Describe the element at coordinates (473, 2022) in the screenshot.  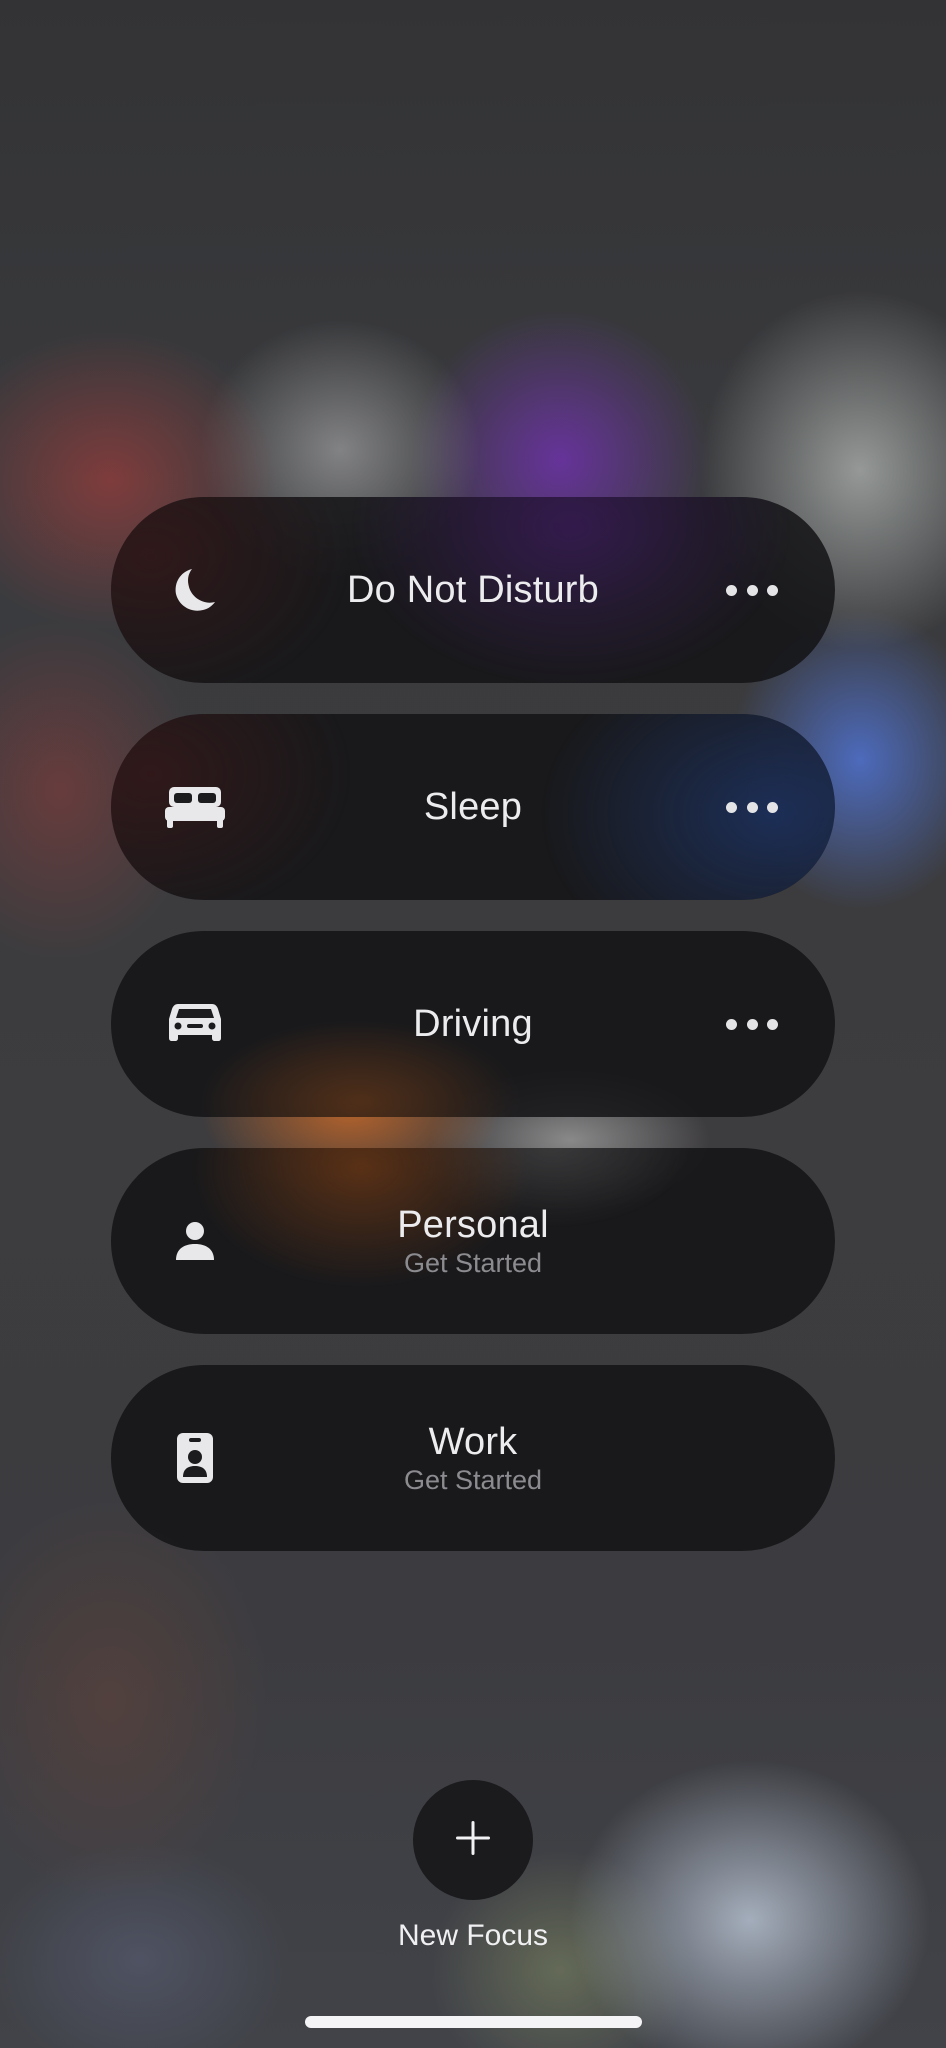
I see `home-indicator` at that location.